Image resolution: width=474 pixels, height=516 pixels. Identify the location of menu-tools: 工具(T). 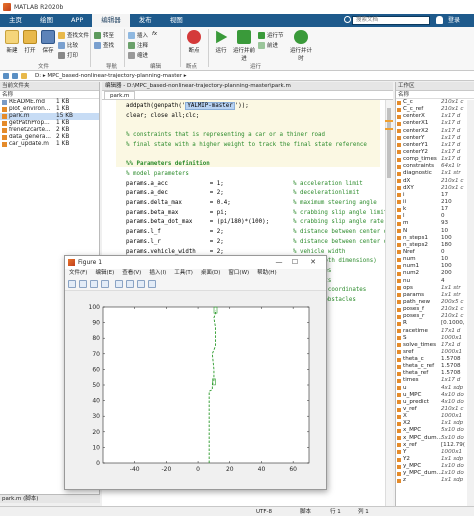
(183, 273).